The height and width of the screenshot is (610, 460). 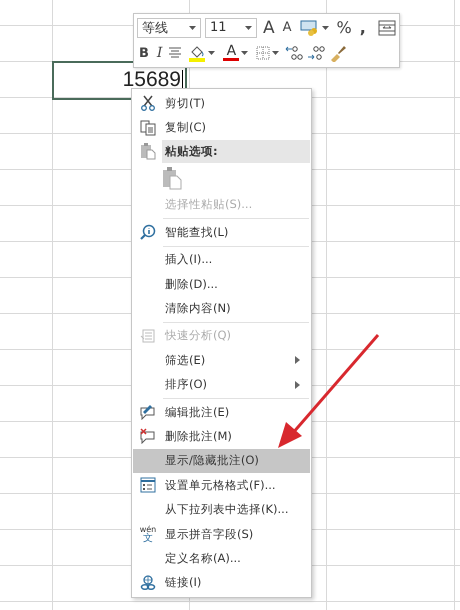 What do you see at coordinates (269, 28) in the screenshot?
I see `increase-font-button: A` at bounding box center [269, 28].